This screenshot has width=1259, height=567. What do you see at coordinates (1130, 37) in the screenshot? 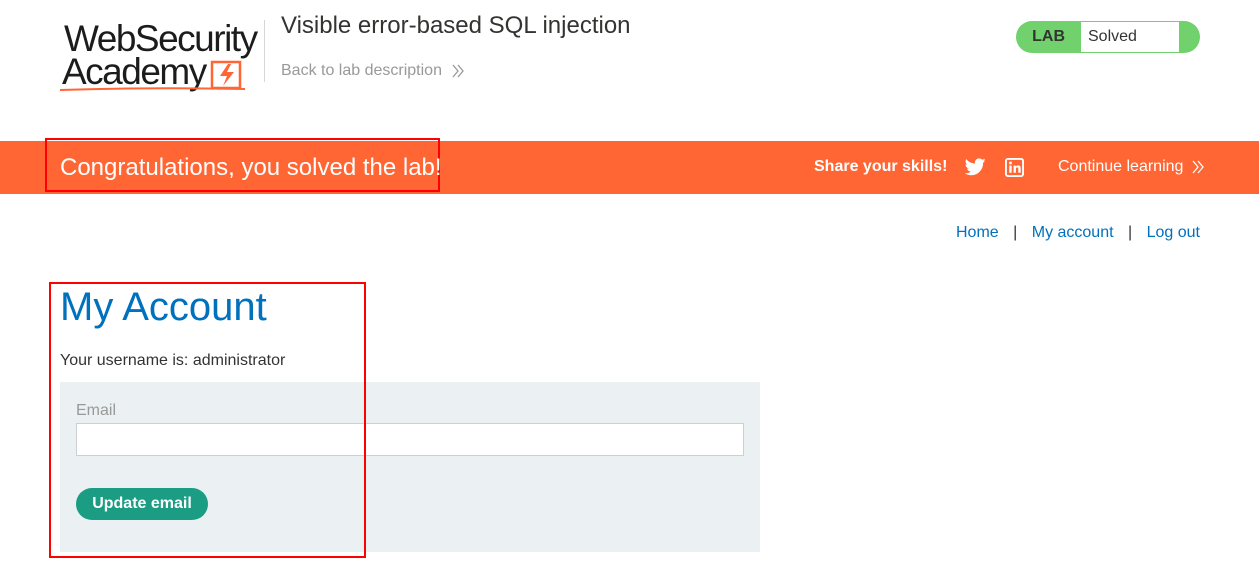
I see `lab-status-value: Solved` at bounding box center [1130, 37].